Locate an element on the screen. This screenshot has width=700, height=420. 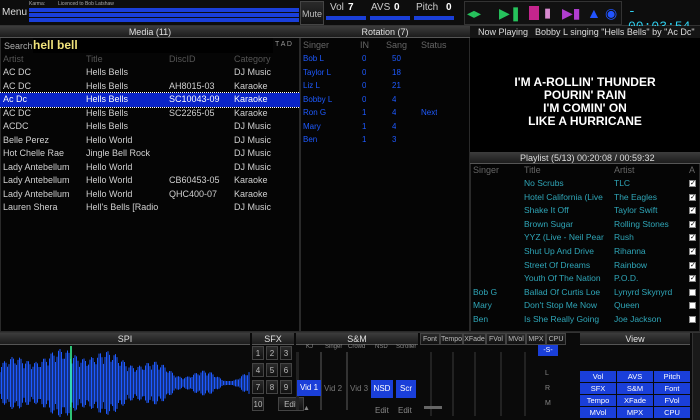
rotation-row: Ben 1 3 is located at coordinates (385, 140).